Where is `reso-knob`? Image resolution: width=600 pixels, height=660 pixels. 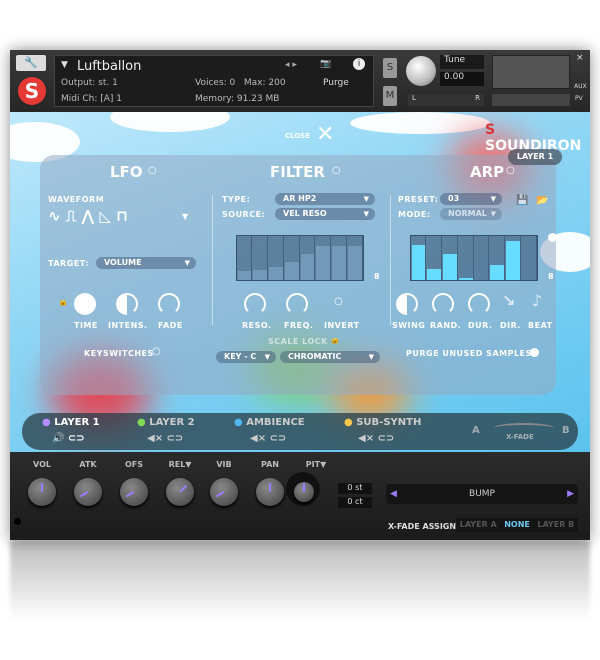 reso-knob is located at coordinates (255, 304).